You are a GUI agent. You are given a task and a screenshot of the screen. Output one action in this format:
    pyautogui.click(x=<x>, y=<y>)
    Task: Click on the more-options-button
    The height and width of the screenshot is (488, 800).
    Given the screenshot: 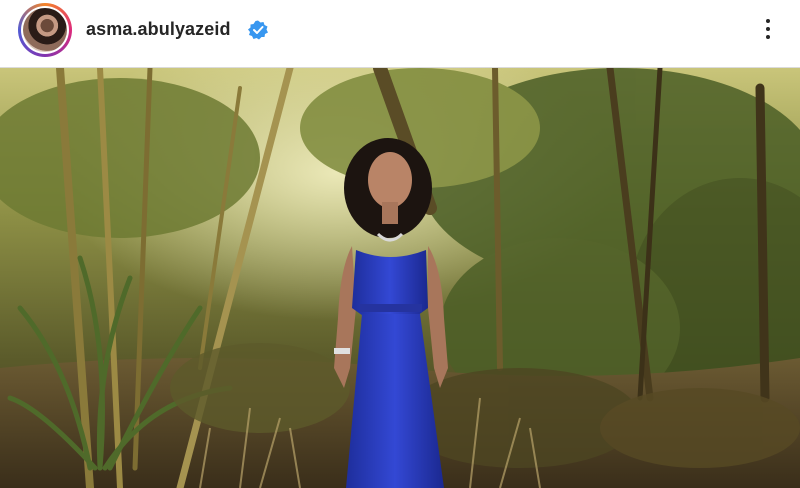 What is the action you would take?
    pyautogui.click(x=768, y=29)
    